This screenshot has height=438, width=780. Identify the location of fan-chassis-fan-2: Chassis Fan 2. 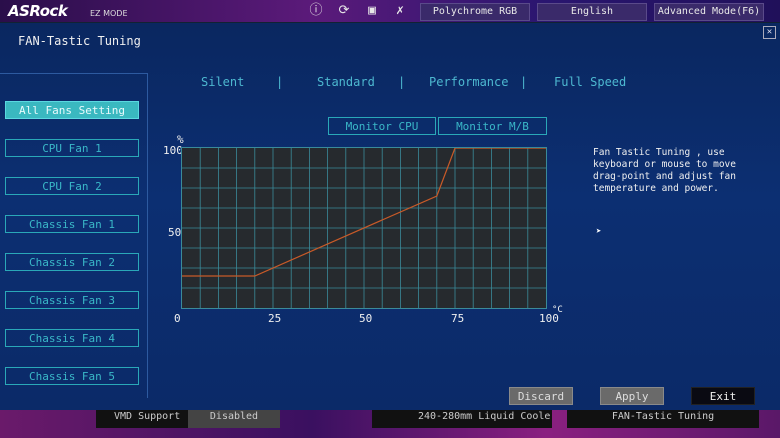
(72, 262).